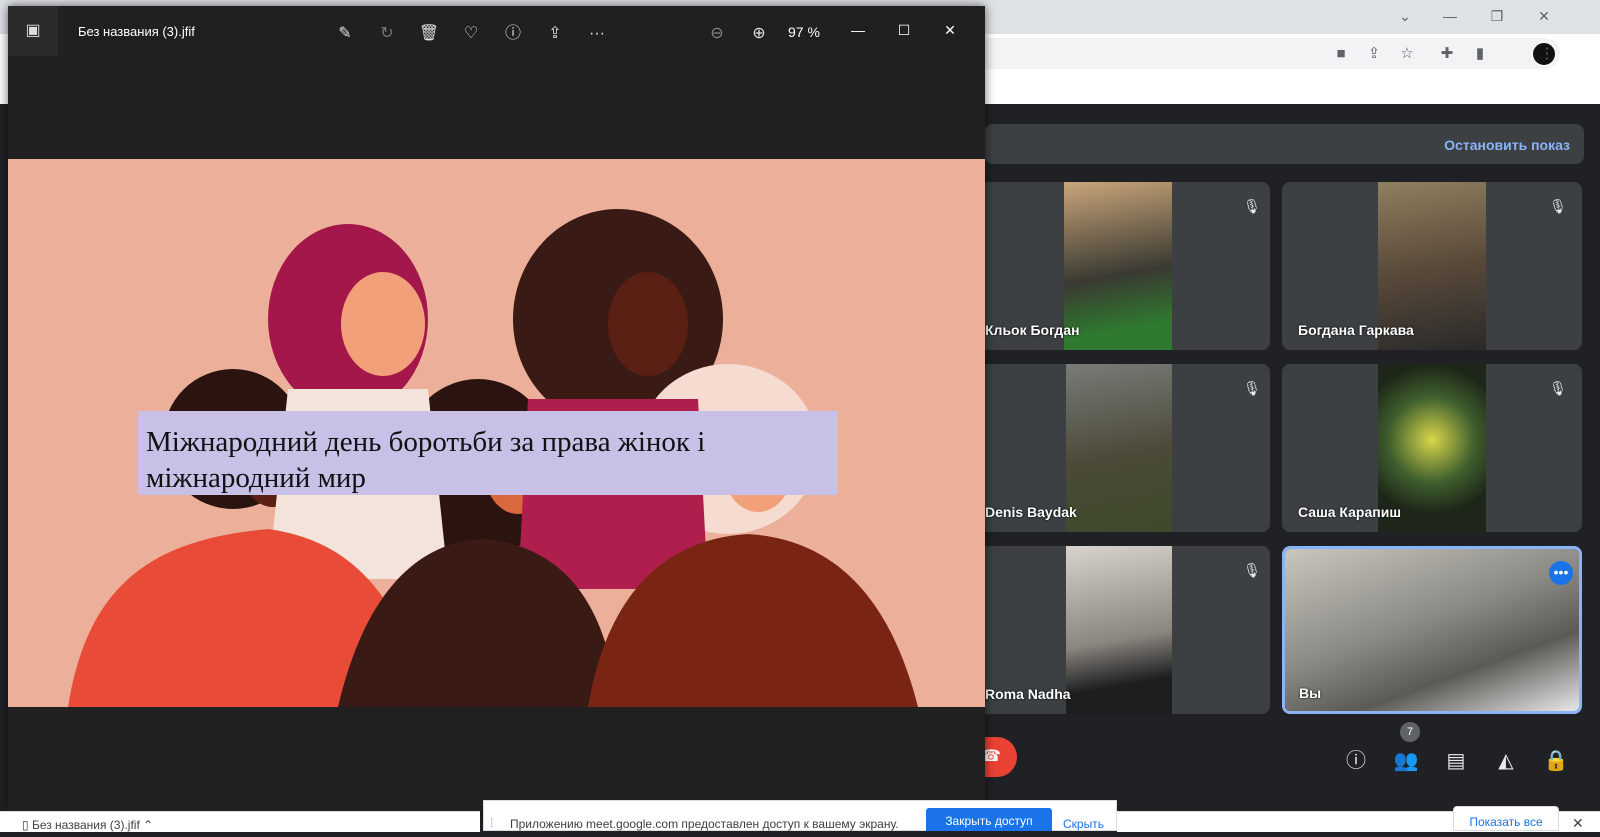 Image resolution: width=1600 pixels, height=837 pixels. Describe the element at coordinates (471, 34) in the screenshot. I see `favorite-icon: ♡` at that location.